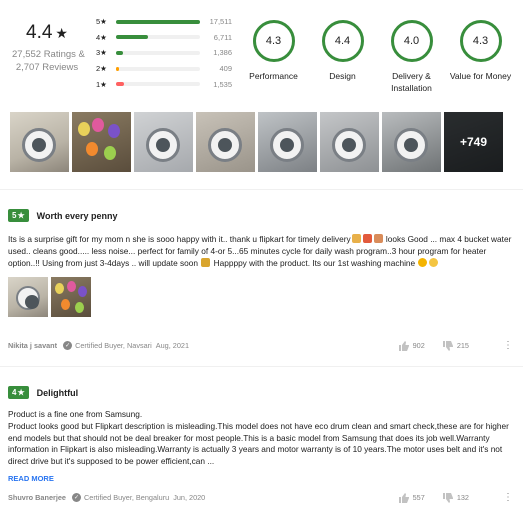 This screenshot has width=523, height=507. What do you see at coordinates (101, 69) in the screenshot?
I see `rating-bar-label: 2★` at bounding box center [101, 69].